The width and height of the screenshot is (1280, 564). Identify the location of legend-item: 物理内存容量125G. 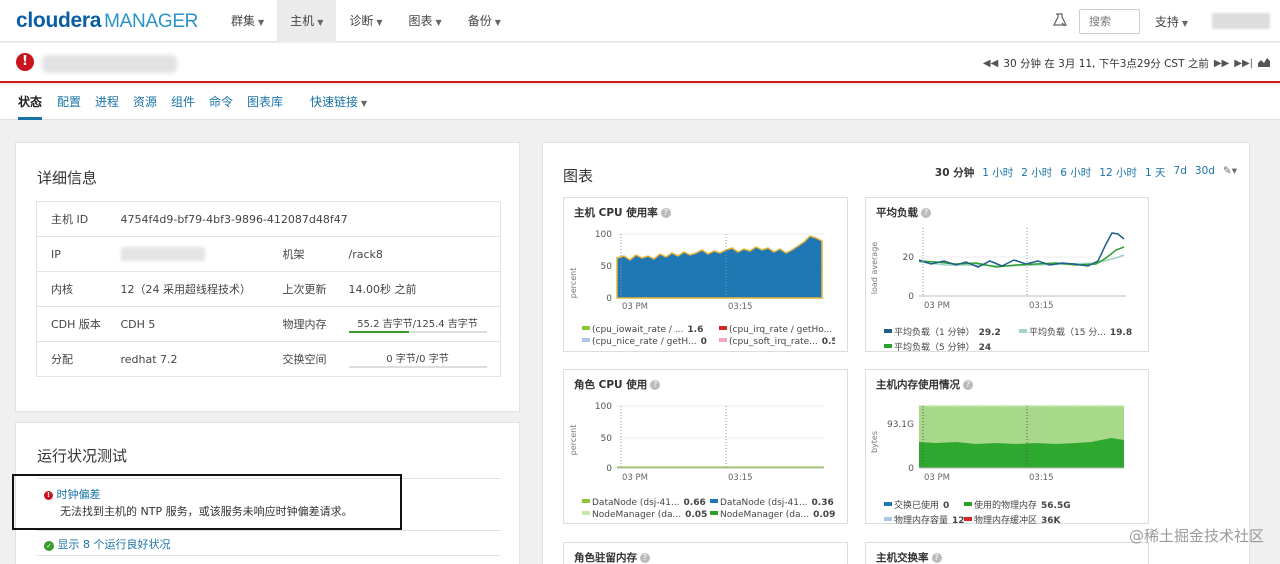
(924, 519).